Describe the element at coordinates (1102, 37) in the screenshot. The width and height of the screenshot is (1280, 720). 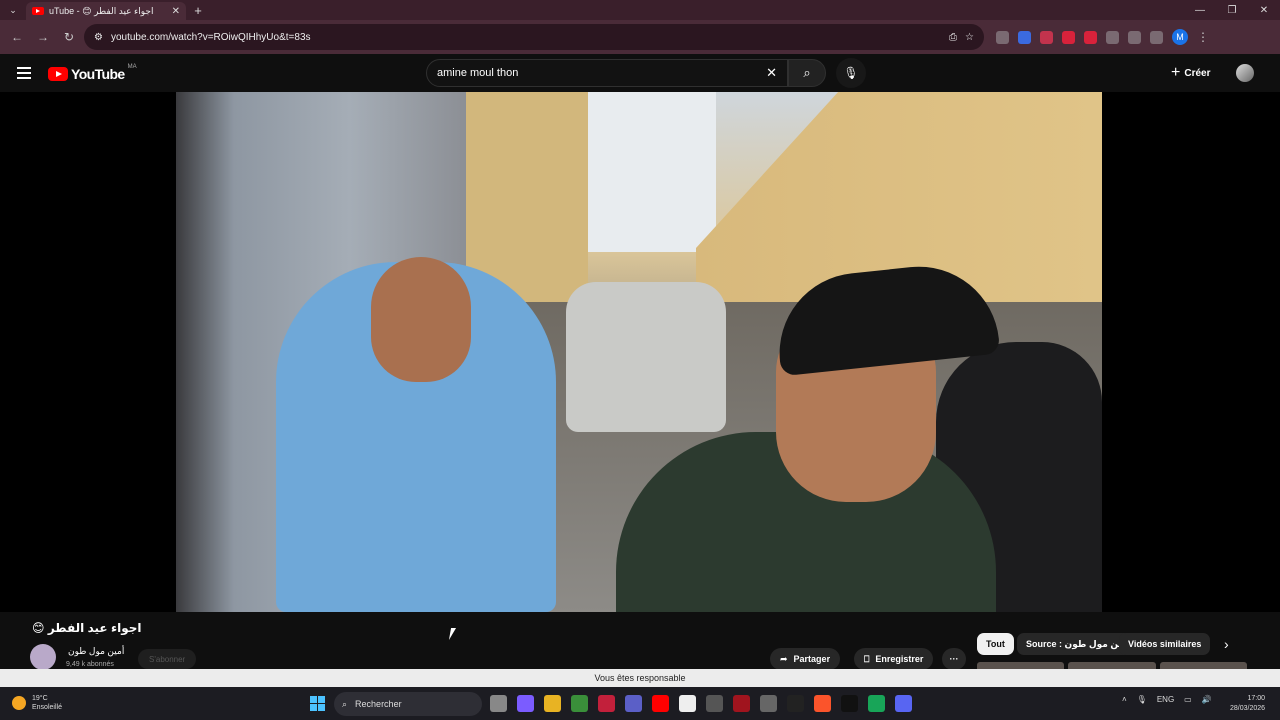
I see `extensions-row: M ⋮` at that location.